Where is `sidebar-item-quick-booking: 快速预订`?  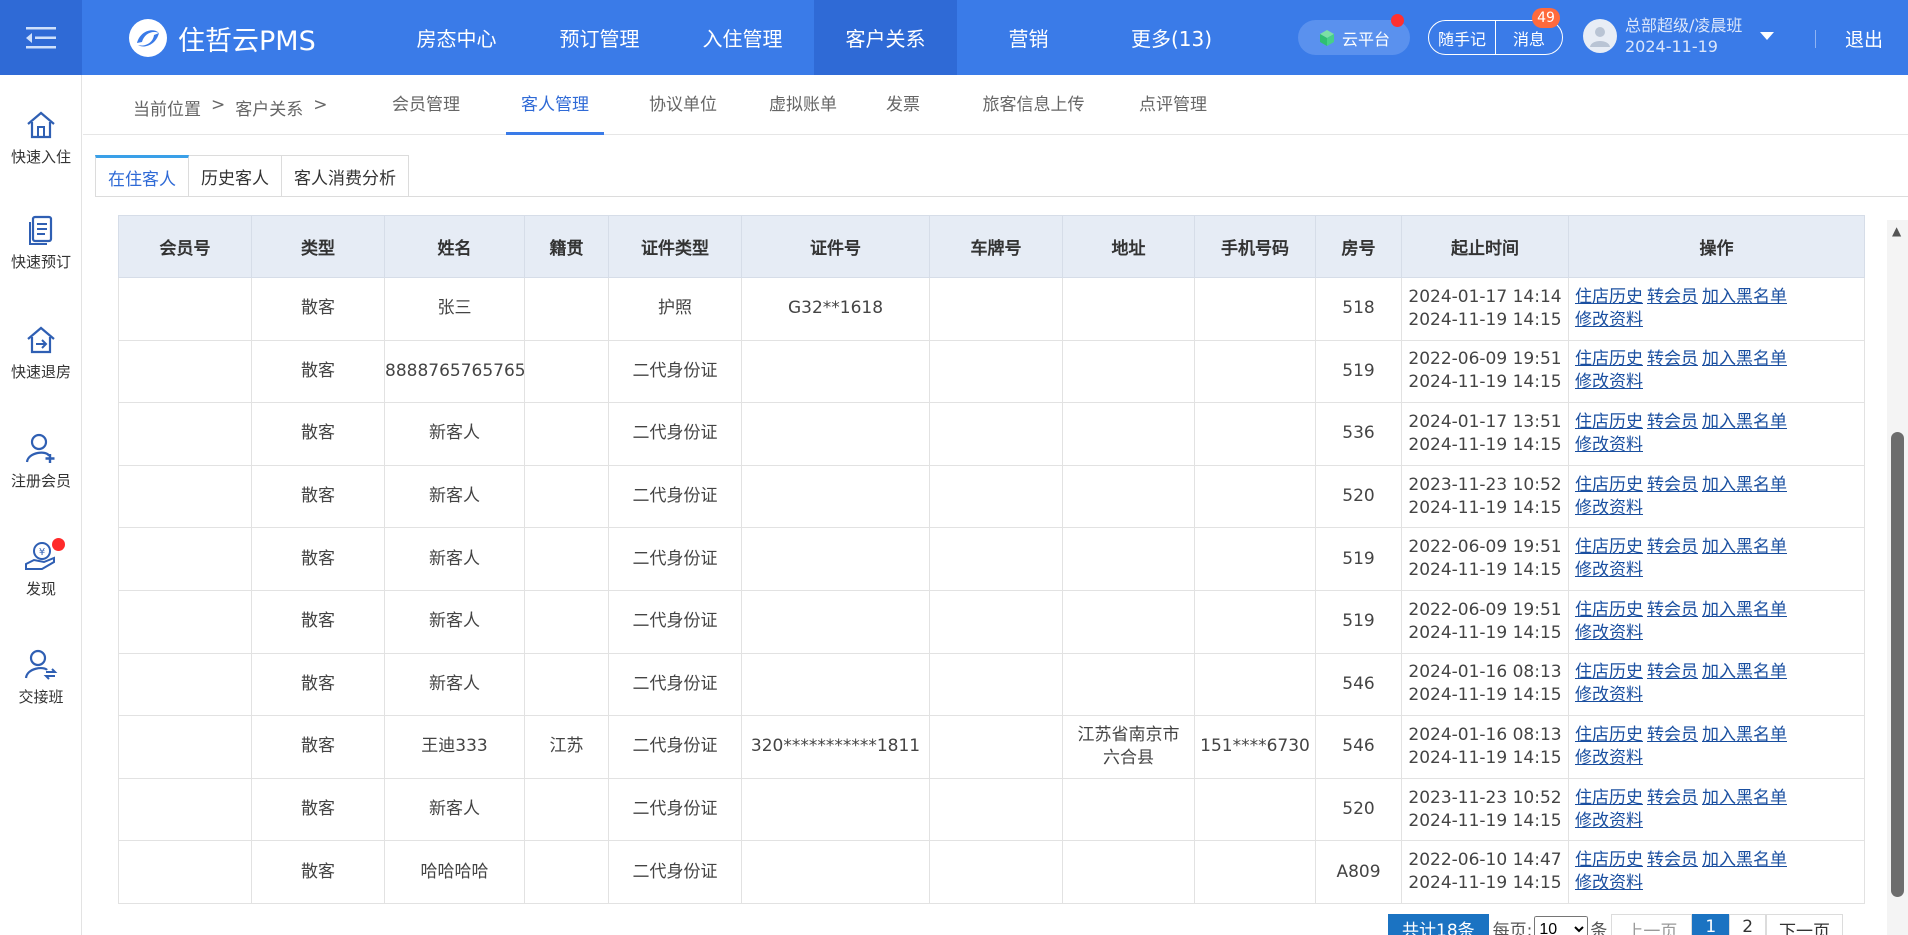
sidebar-item-quick-booking: 快速预订 is located at coordinates (41, 243).